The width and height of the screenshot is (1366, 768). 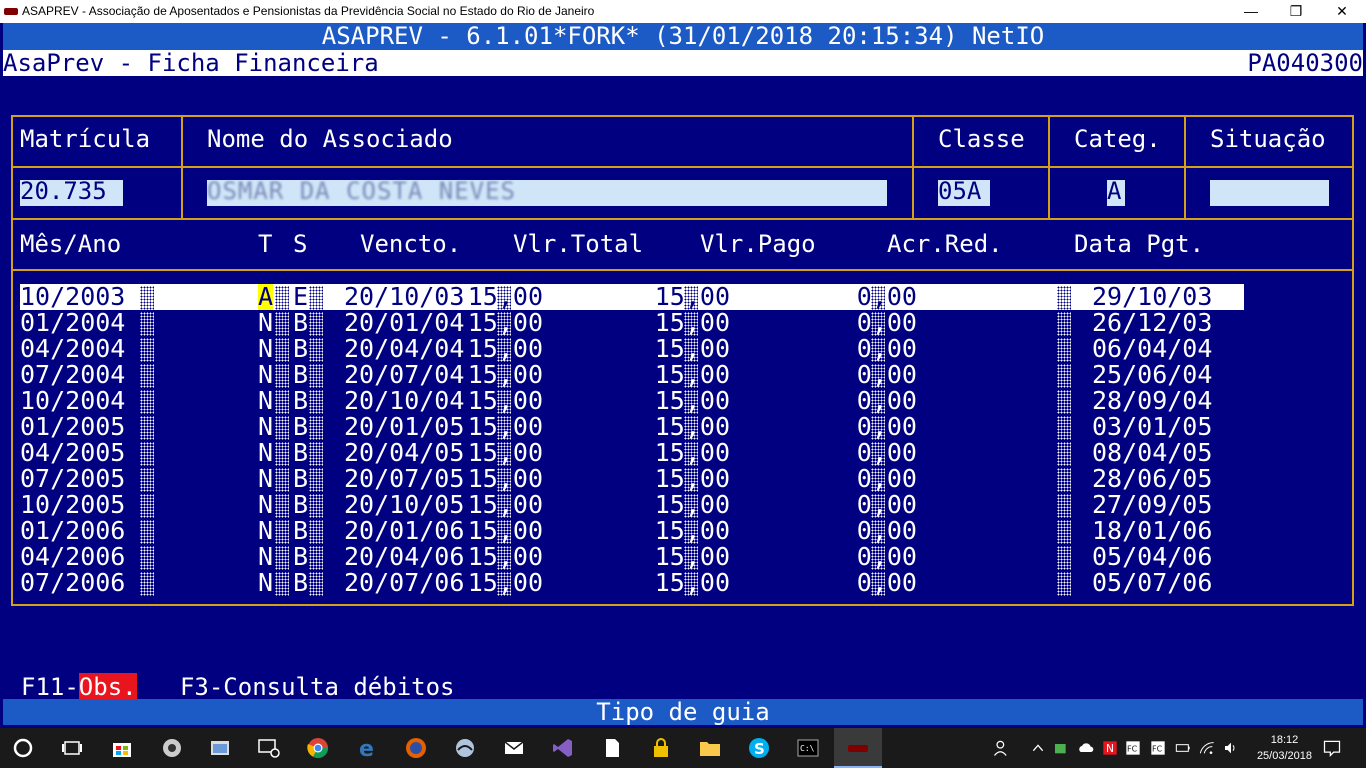 What do you see at coordinates (107, 687) in the screenshot?
I see `f11-obs-label: Obs.` at bounding box center [107, 687].